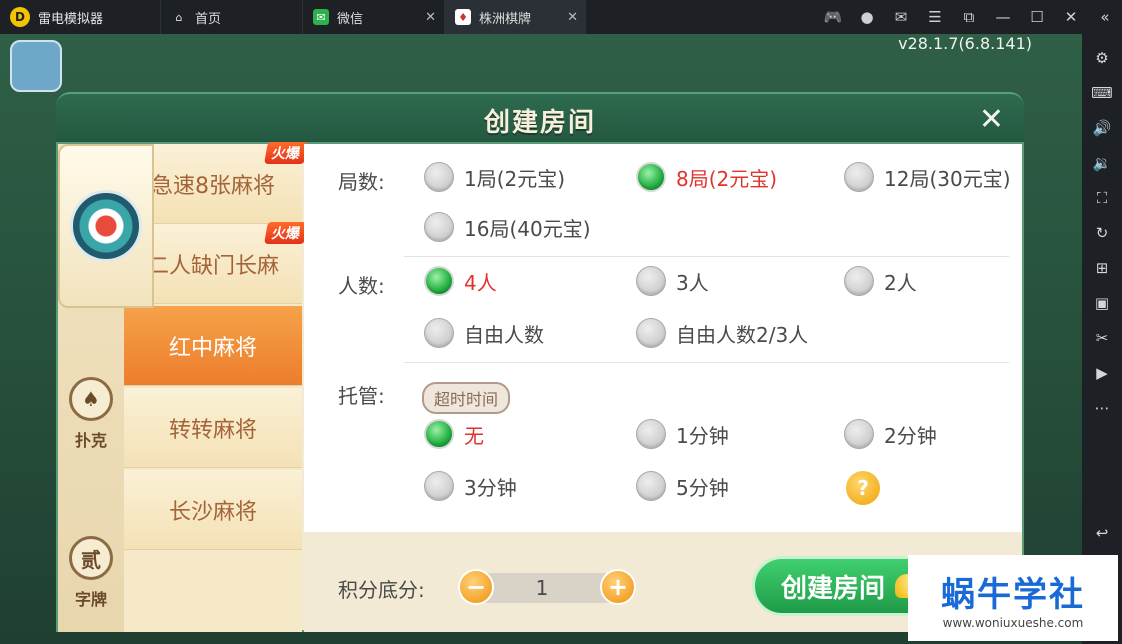 This screenshot has height=644, width=1122. I want to click on tab-wechat: ✉ 微信 ✕, so click(373, 17).